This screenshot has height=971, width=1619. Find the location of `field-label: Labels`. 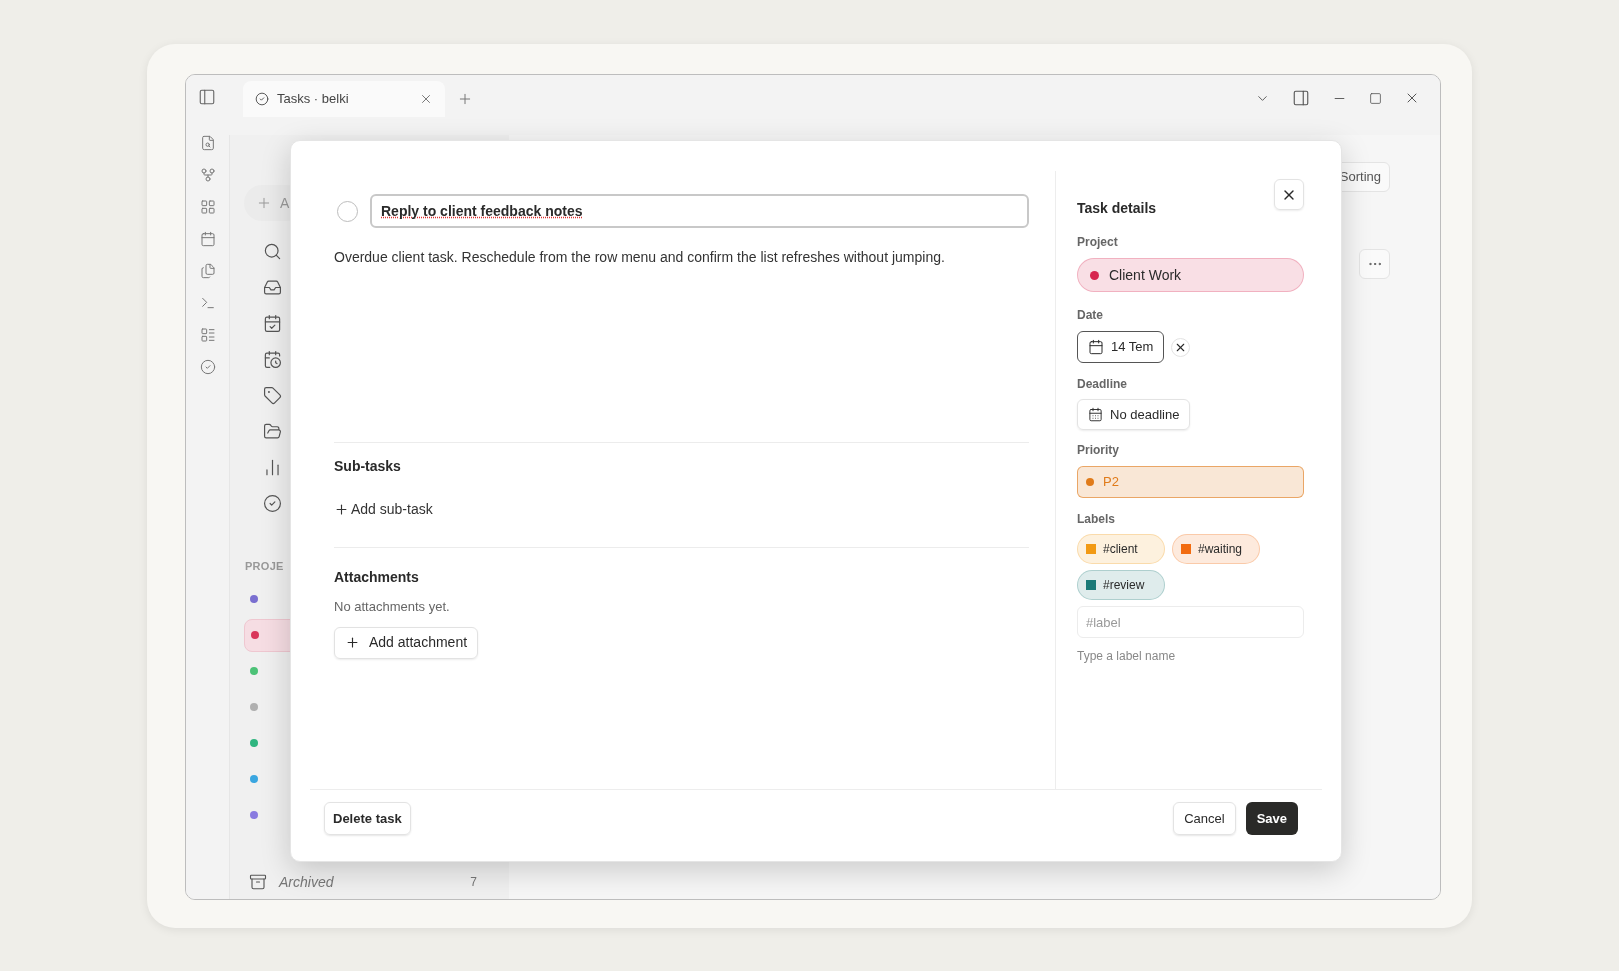

field-label: Labels is located at coordinates (1096, 519).